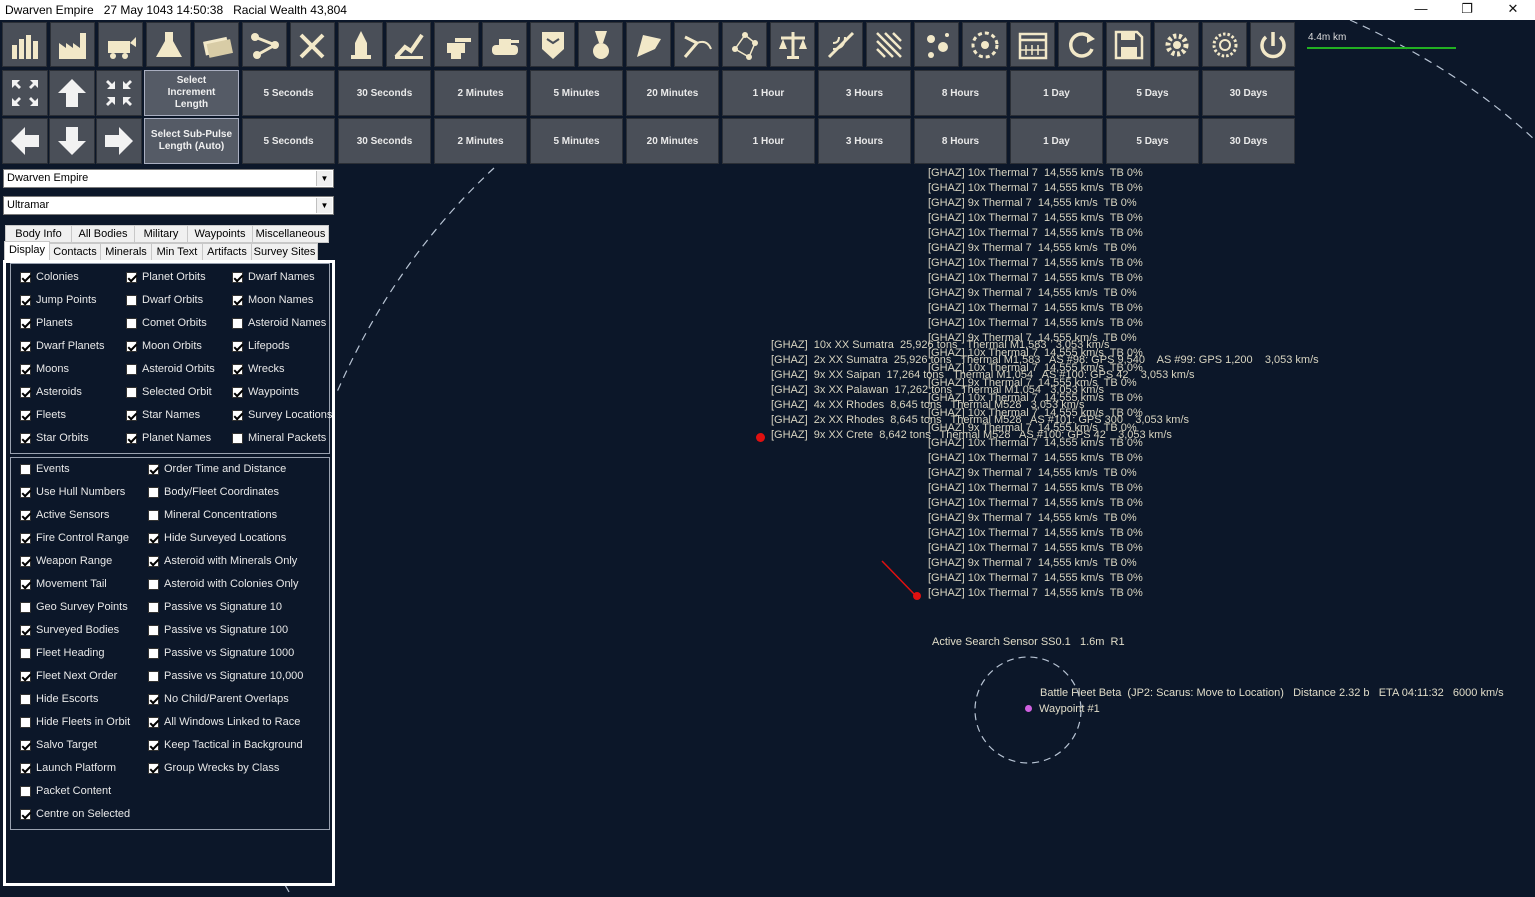 This screenshot has width=1535, height=897. I want to click on chevron-down-icon: ▼, so click(324, 205).